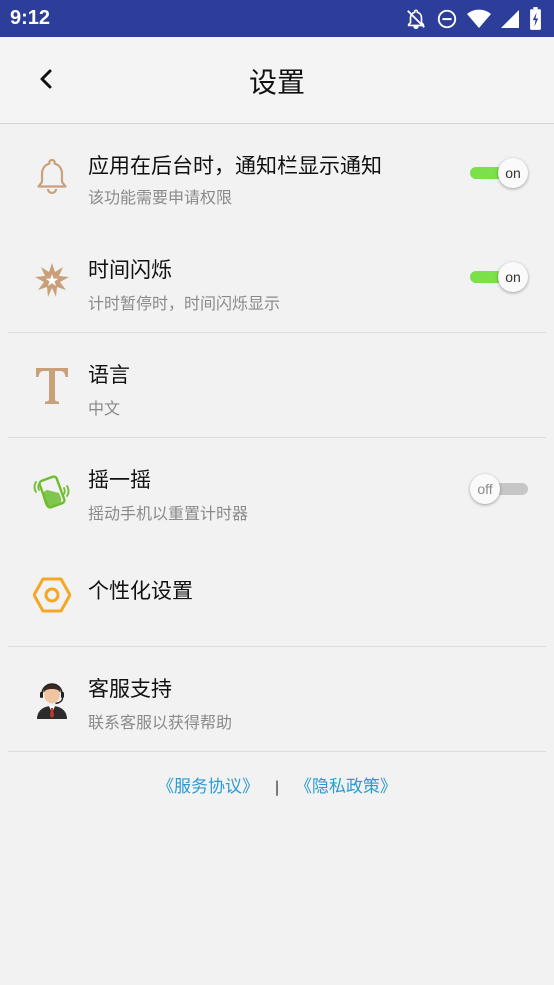 This screenshot has width=554, height=985. What do you see at coordinates (168, 513) in the screenshot?
I see `setting-subtitle: 摇动手机以重置计时器` at bounding box center [168, 513].